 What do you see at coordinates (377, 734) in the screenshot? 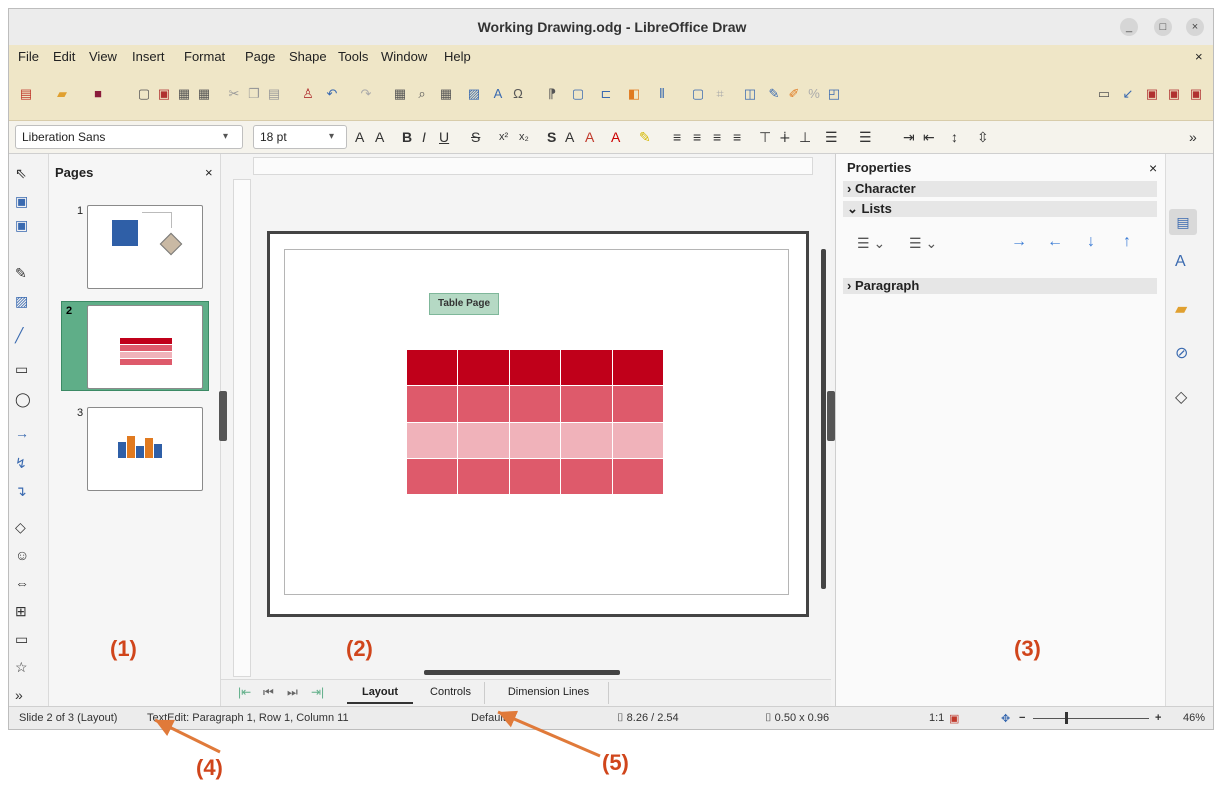
I see `callout-arrows` at bounding box center [377, 734].